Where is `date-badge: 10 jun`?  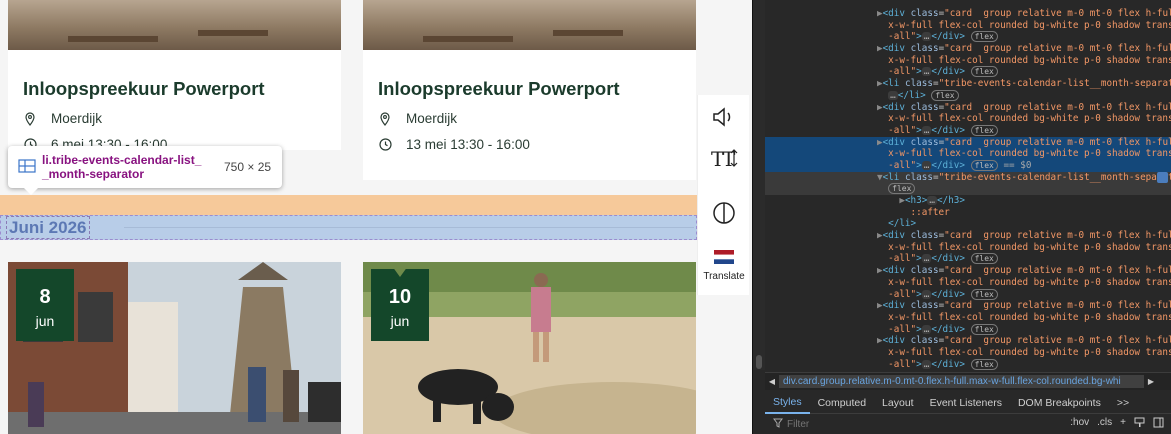
date-badge: 10 jun is located at coordinates (400, 305).